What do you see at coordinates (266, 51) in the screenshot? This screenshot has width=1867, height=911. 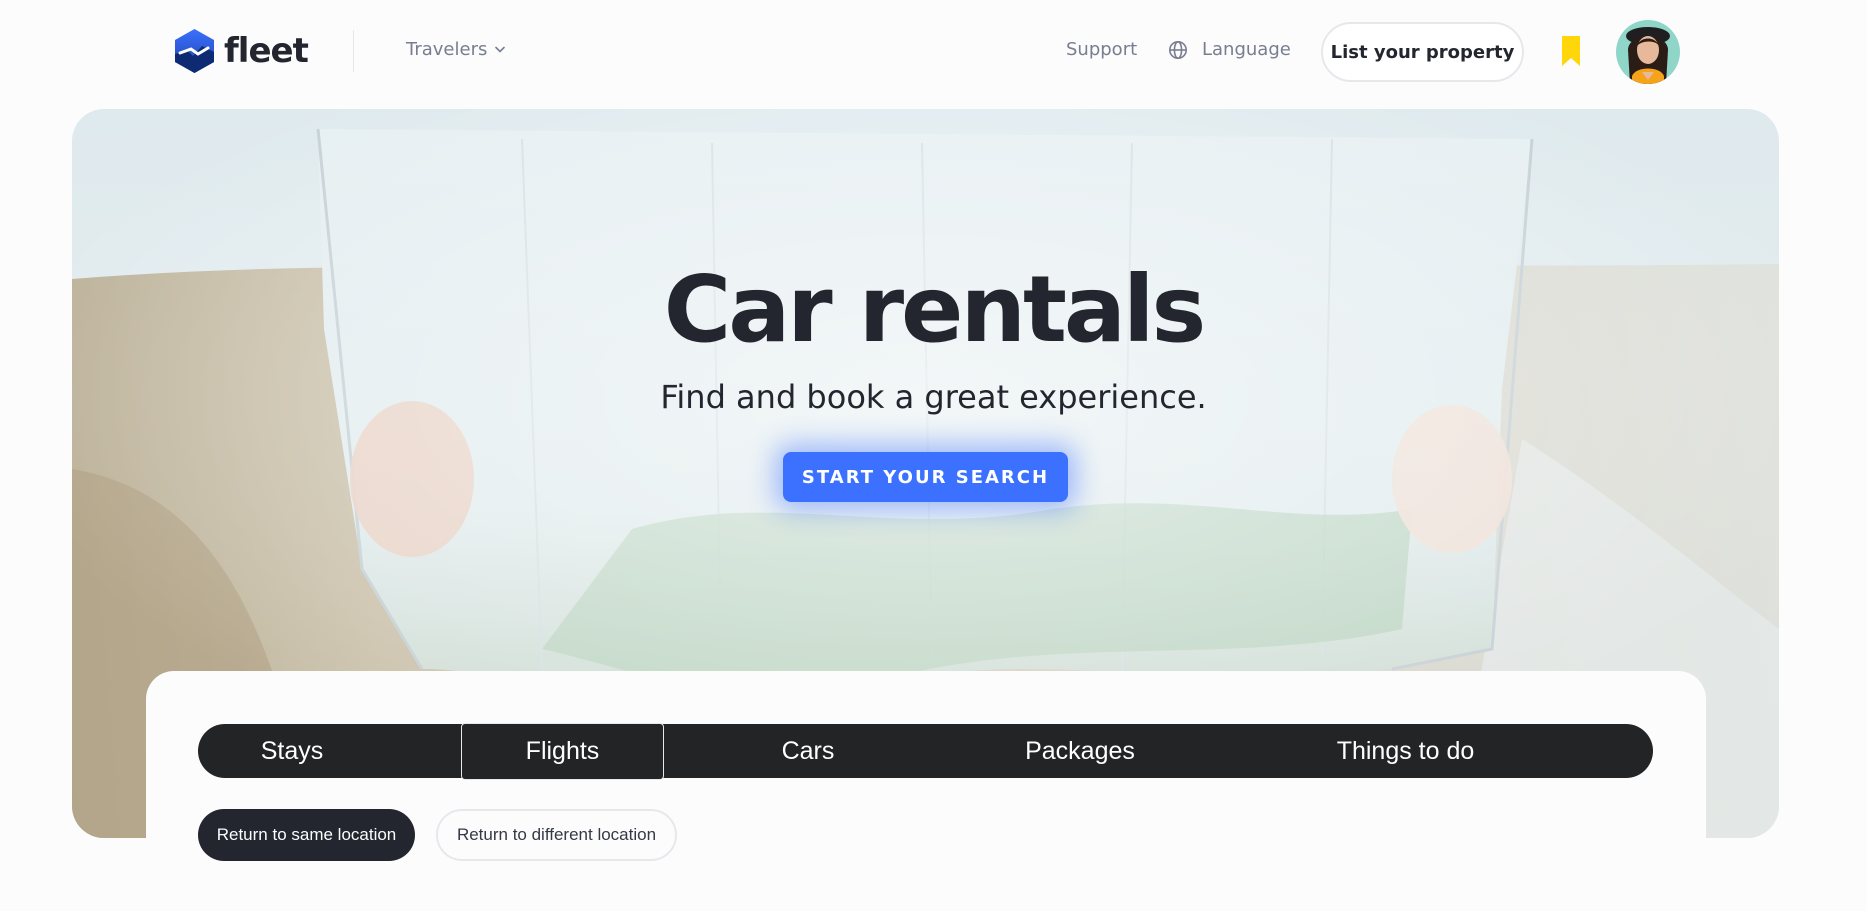 I see `brand-name: fleet` at bounding box center [266, 51].